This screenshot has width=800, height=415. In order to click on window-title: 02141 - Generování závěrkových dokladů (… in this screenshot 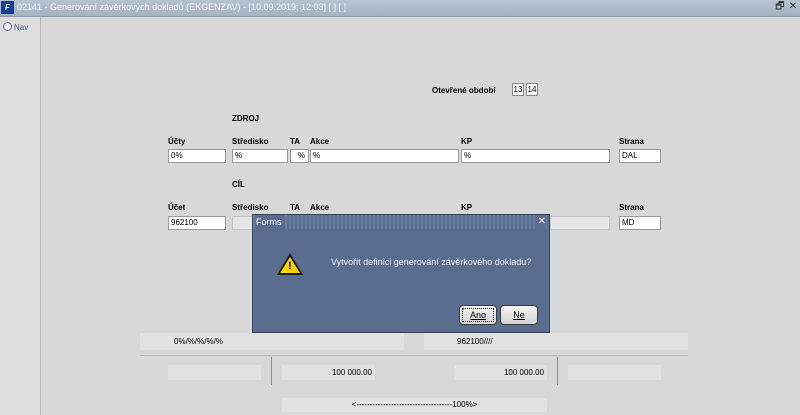, I will do `click(182, 7)`.